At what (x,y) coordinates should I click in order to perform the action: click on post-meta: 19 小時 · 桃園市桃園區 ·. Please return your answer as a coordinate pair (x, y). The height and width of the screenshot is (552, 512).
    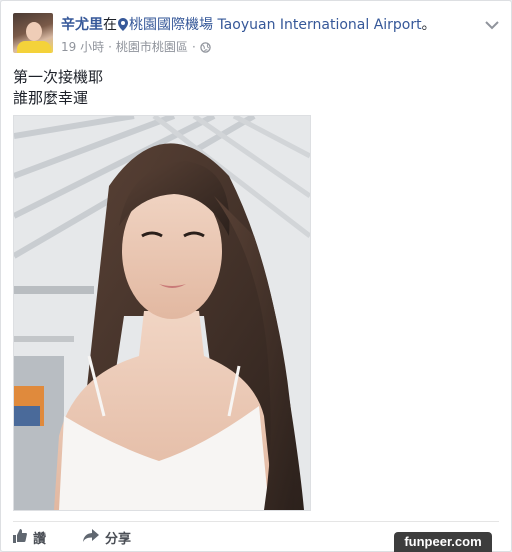
    Looking at the image, I should click on (136, 47).